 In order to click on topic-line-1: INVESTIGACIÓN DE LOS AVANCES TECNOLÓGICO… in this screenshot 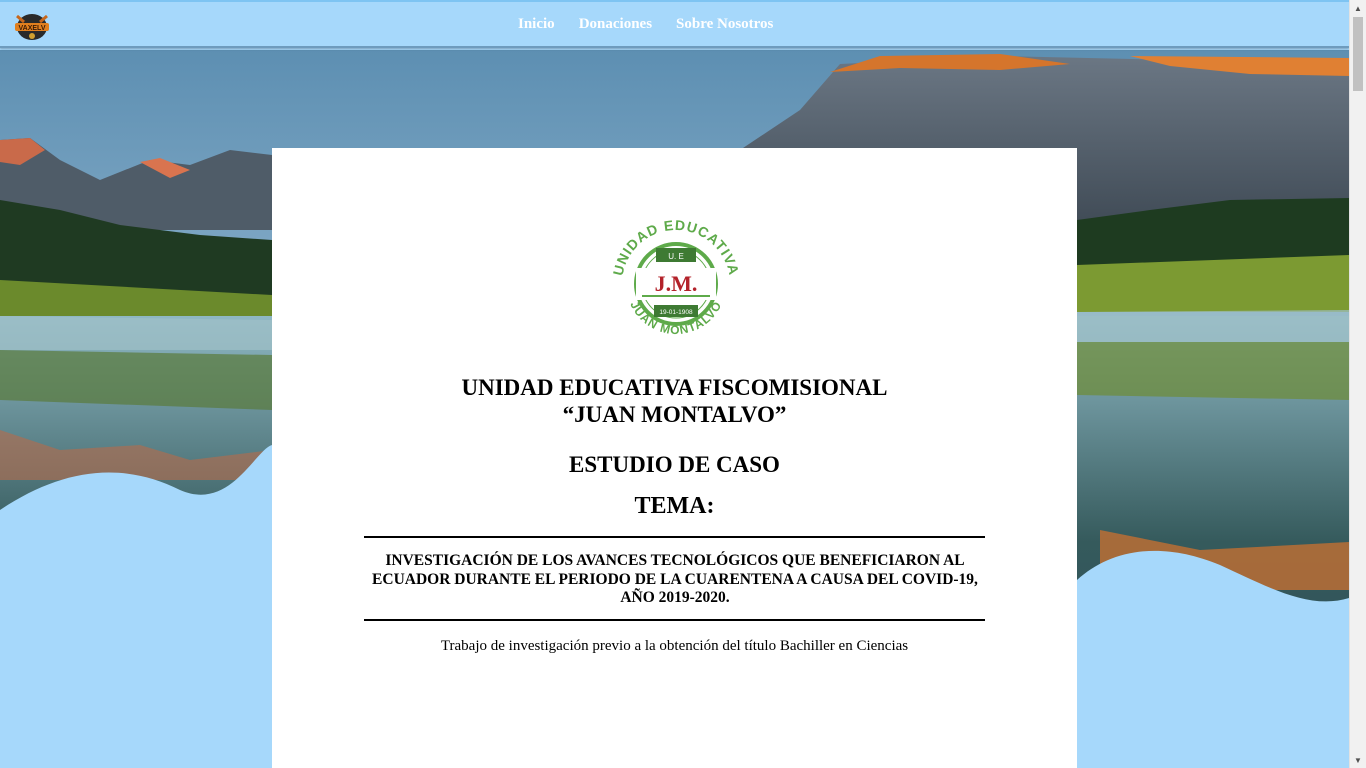, I will do `click(675, 560)`.